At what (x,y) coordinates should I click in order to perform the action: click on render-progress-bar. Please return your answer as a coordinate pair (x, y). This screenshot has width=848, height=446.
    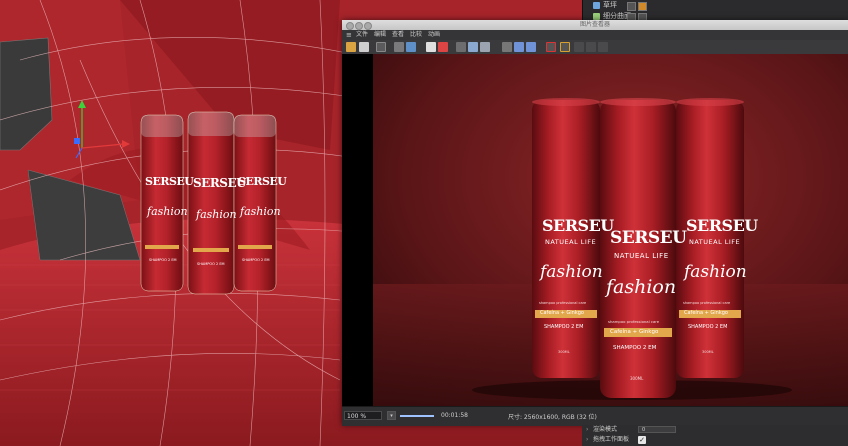
    Looking at the image, I should click on (417, 416).